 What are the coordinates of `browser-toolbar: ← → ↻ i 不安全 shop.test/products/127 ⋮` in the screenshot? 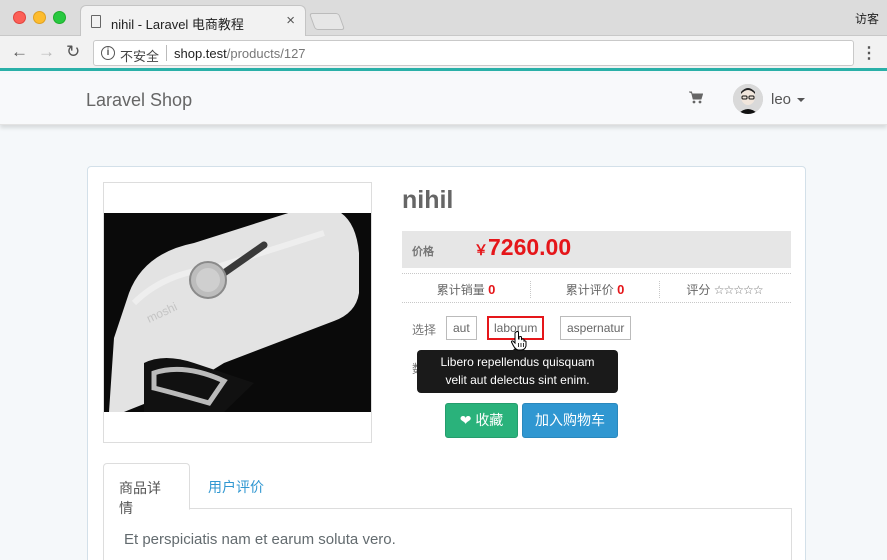 It's located at (443, 53).